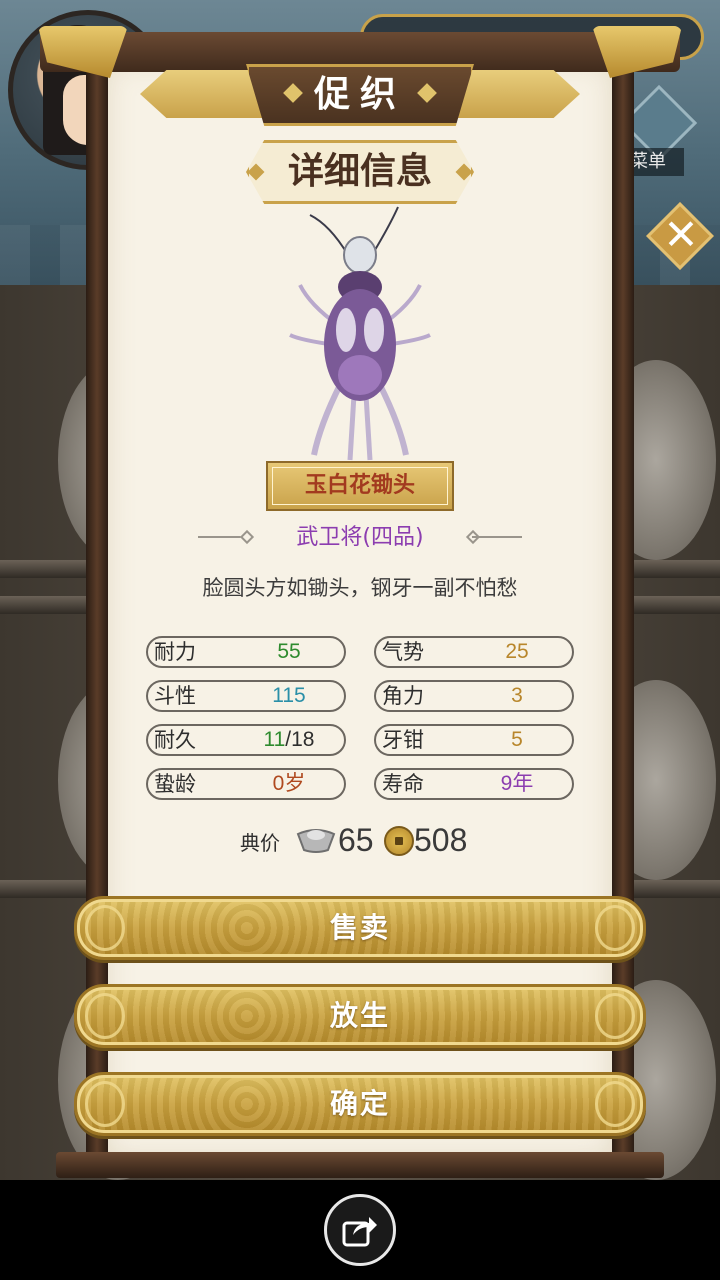 This screenshot has height=1280, width=720. Describe the element at coordinates (359, 94) in the screenshot. I see `page-title: 促织` at that location.